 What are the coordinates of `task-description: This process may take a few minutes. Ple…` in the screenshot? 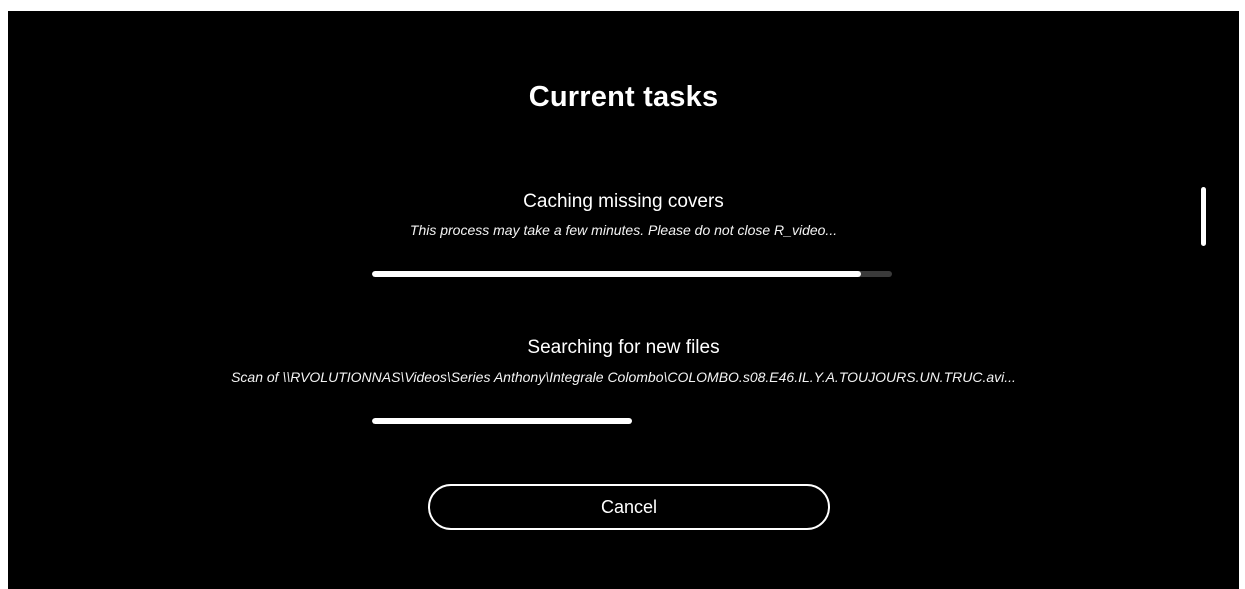 It's located at (623, 230).